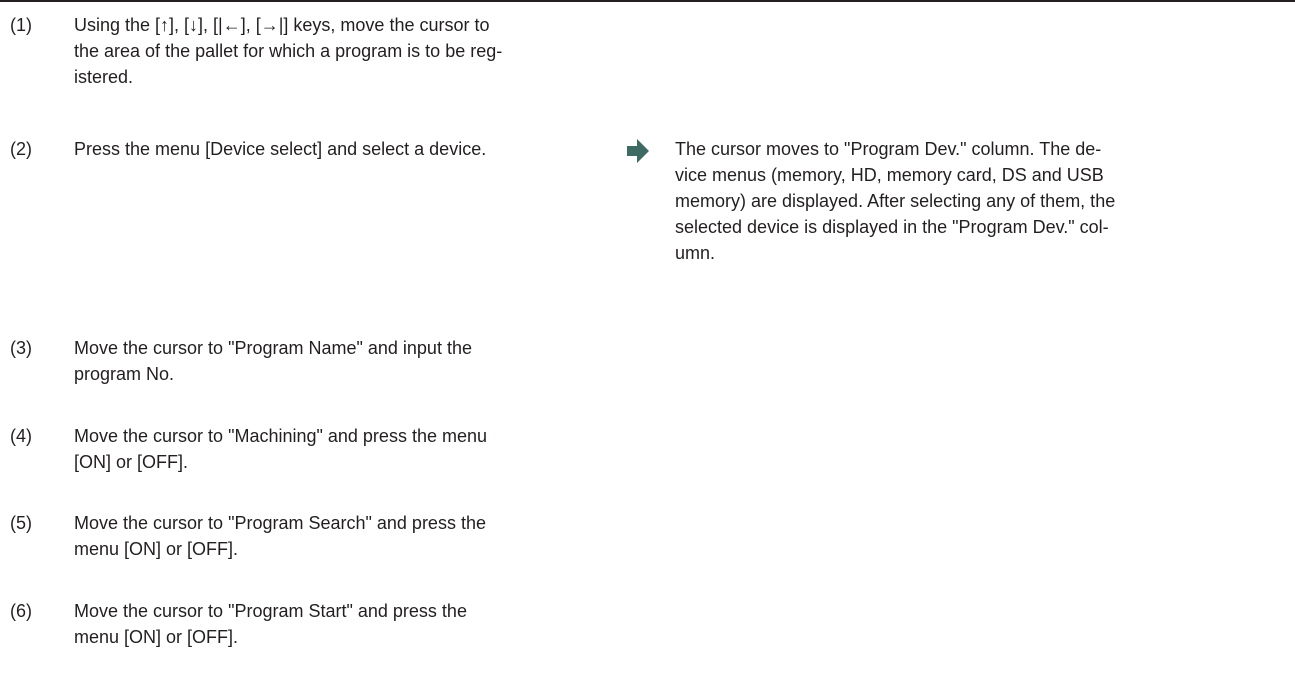  What do you see at coordinates (104, 77) in the screenshot?
I see `instruction-line: istered.` at bounding box center [104, 77].